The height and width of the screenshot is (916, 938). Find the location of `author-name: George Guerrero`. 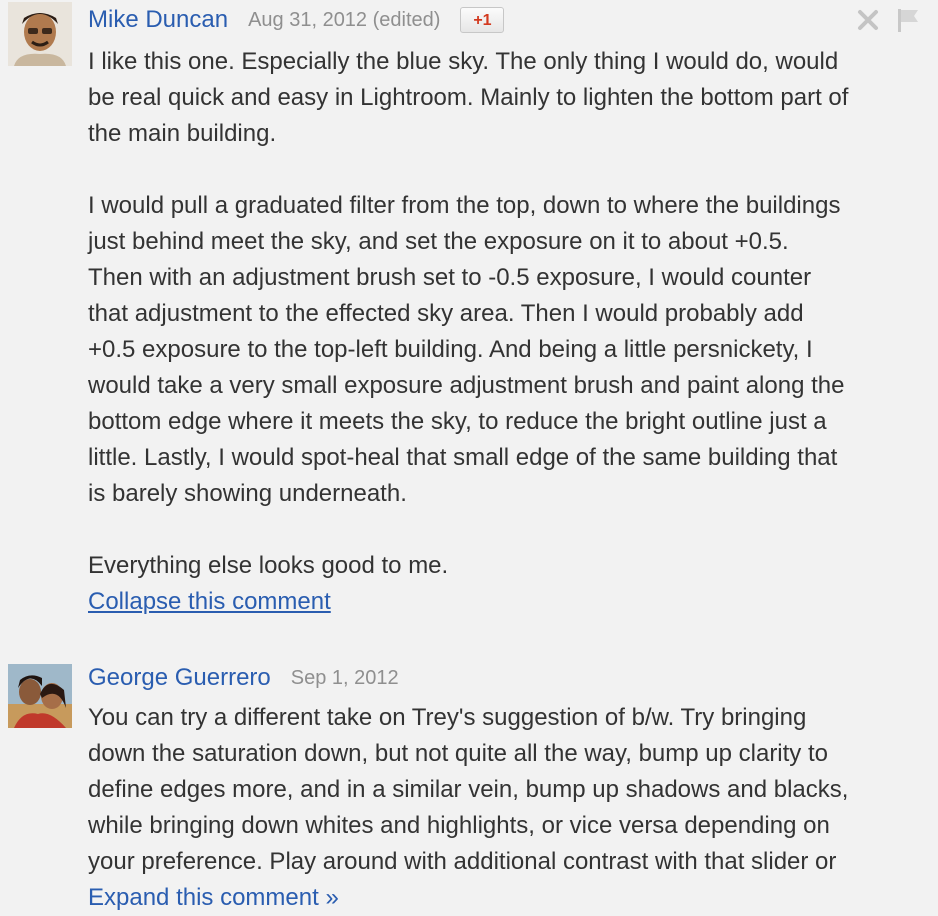

author-name: George Guerrero is located at coordinates (179, 678).